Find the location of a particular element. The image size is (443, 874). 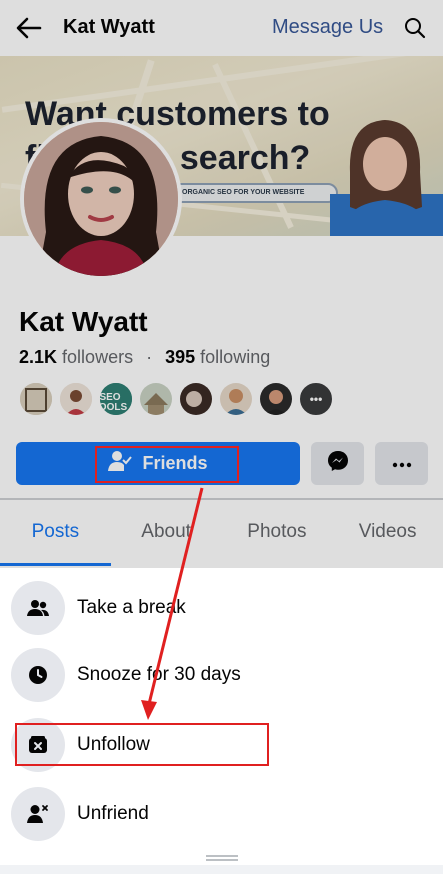

clock-icon is located at coordinates (38, 675).